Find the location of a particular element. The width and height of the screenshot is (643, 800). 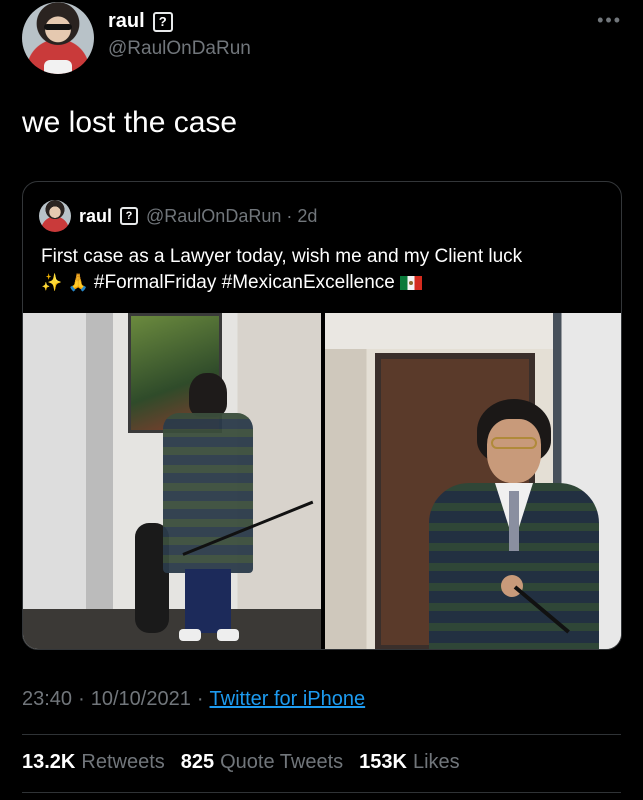

quoted-header: raul ? @RaulOnDaRun · 2d is located at coordinates (178, 216).